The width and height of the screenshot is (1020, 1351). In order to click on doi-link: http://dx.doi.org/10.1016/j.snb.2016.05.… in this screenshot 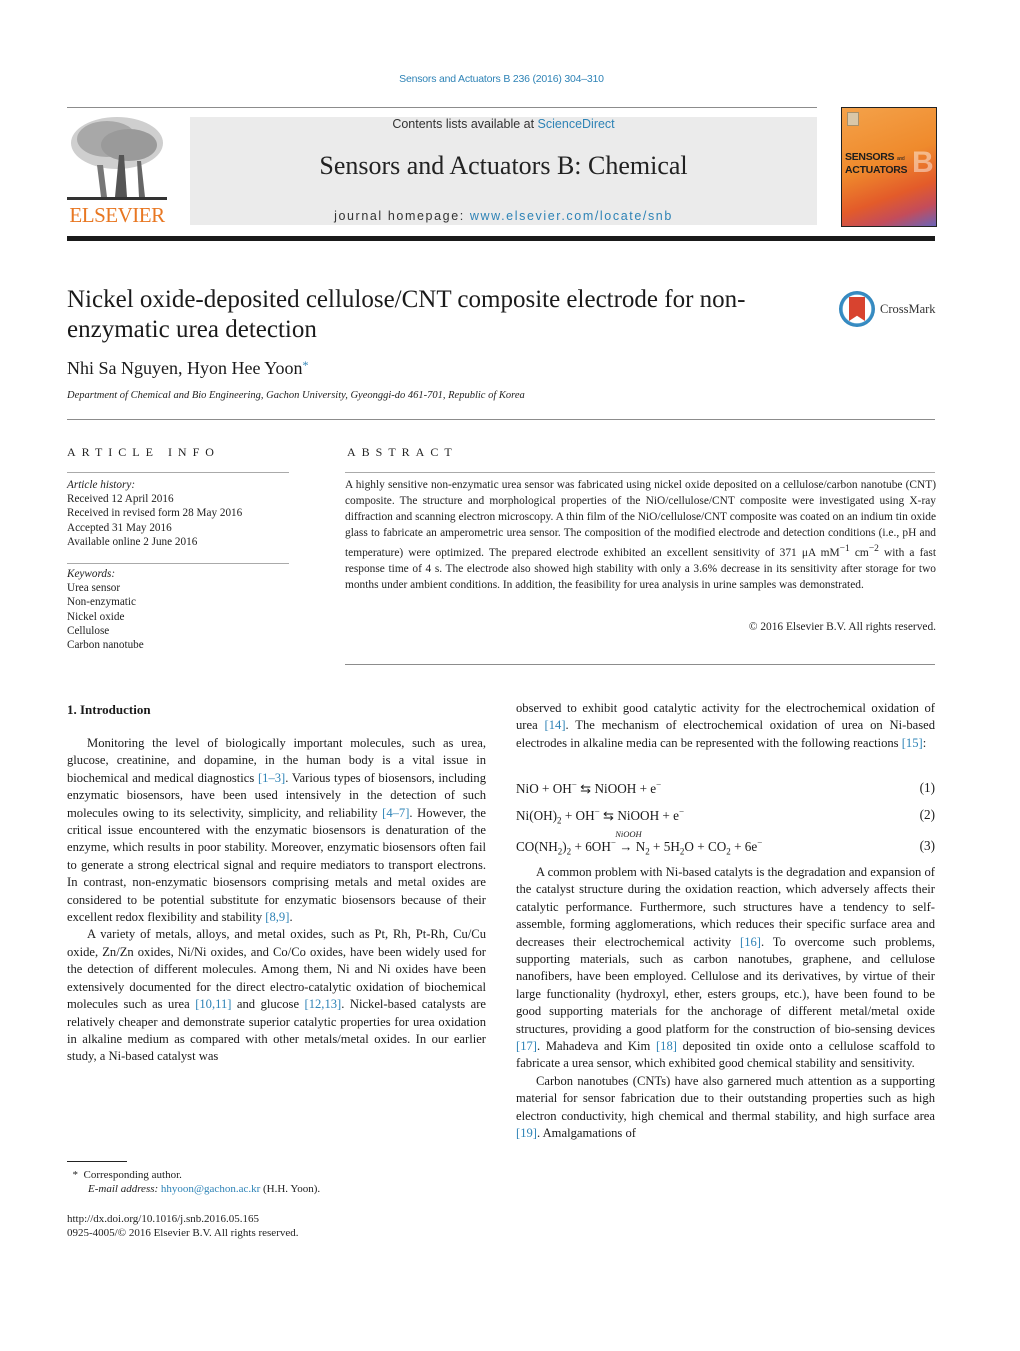, I will do `click(163, 1219)`.